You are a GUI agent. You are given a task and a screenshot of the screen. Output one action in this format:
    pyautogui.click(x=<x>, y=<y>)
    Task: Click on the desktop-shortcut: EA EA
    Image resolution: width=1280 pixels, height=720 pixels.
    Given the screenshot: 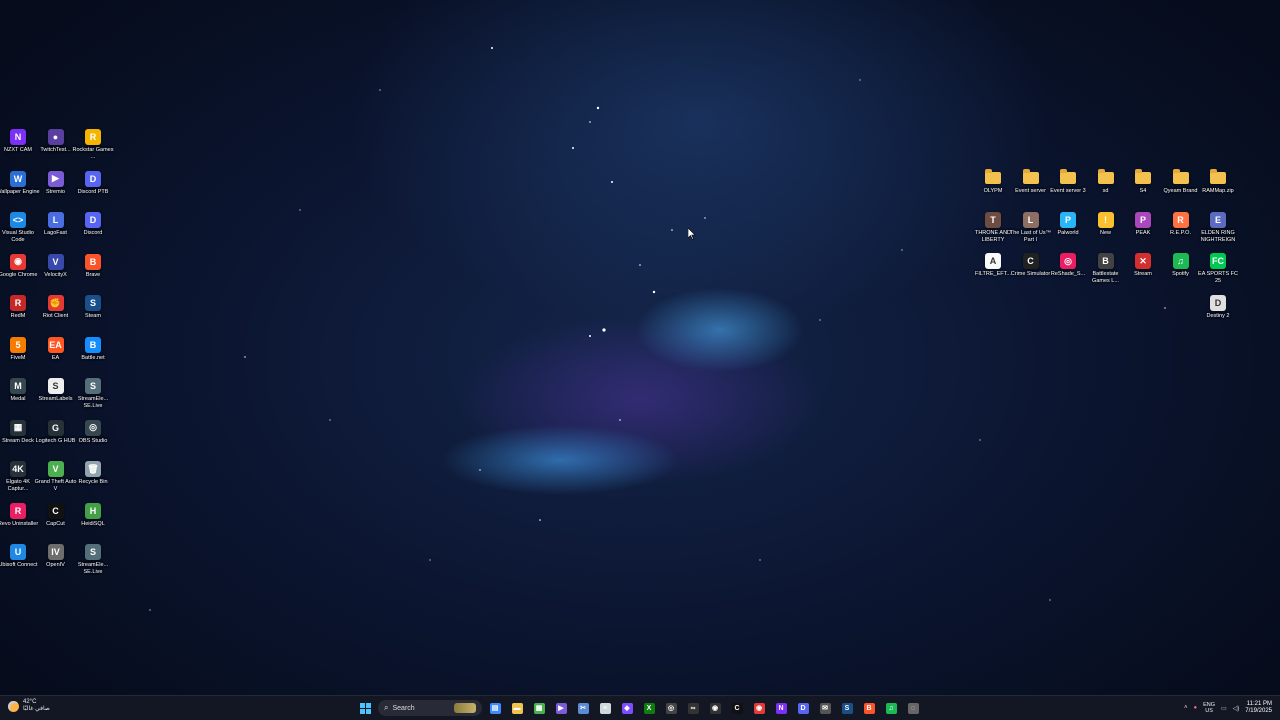 What is the action you would take?
    pyautogui.click(x=56, y=349)
    